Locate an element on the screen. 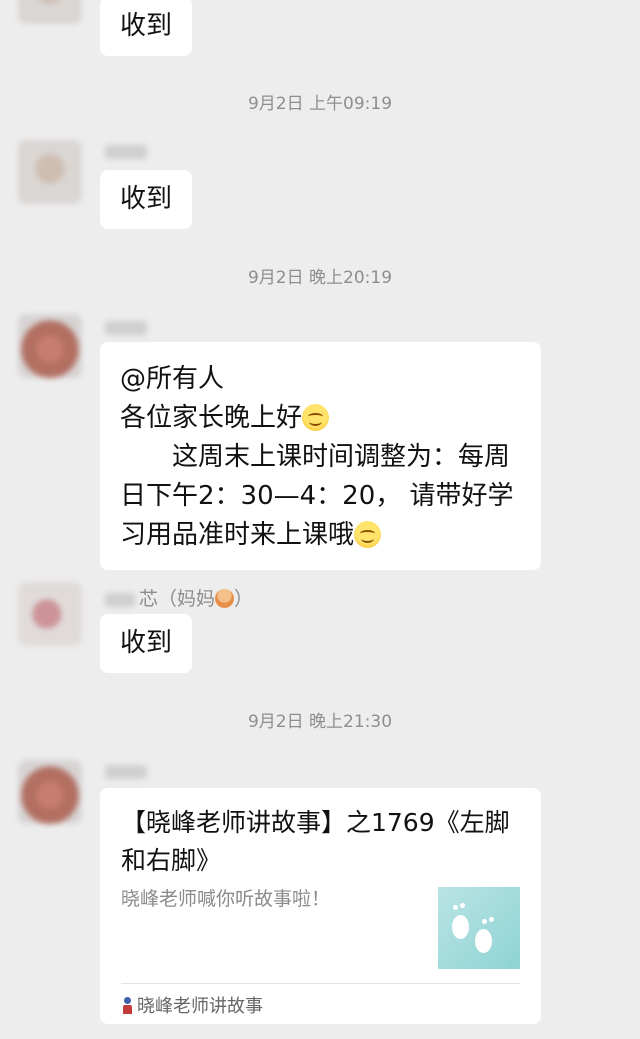  timestamp: 9月2日 晚上21:30 is located at coordinates (320, 722).